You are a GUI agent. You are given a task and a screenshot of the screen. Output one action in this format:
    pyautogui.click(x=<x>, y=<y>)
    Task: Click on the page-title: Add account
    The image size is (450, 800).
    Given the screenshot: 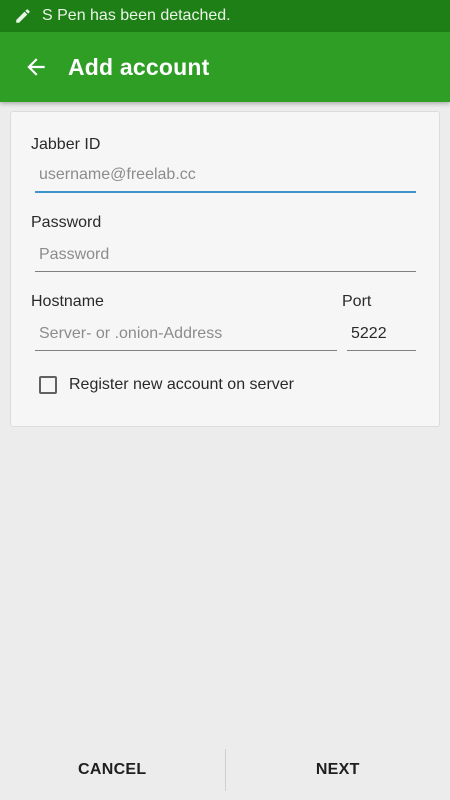 What is the action you would take?
    pyautogui.click(x=139, y=66)
    